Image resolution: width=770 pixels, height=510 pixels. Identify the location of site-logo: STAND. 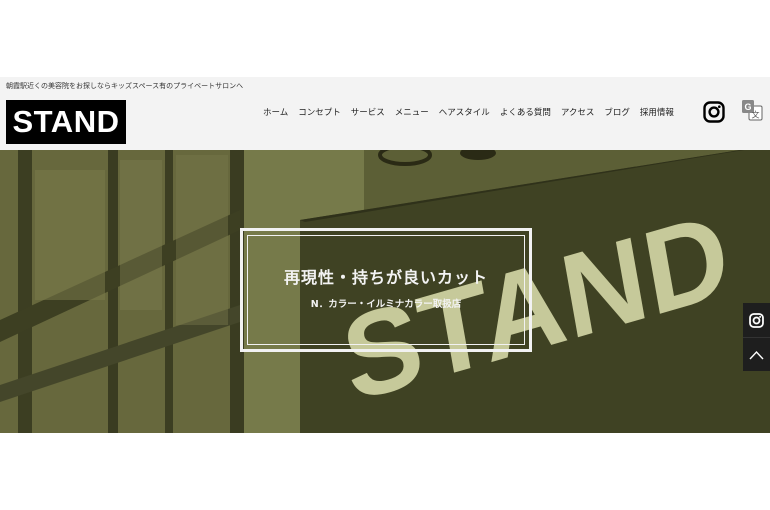
(66, 122).